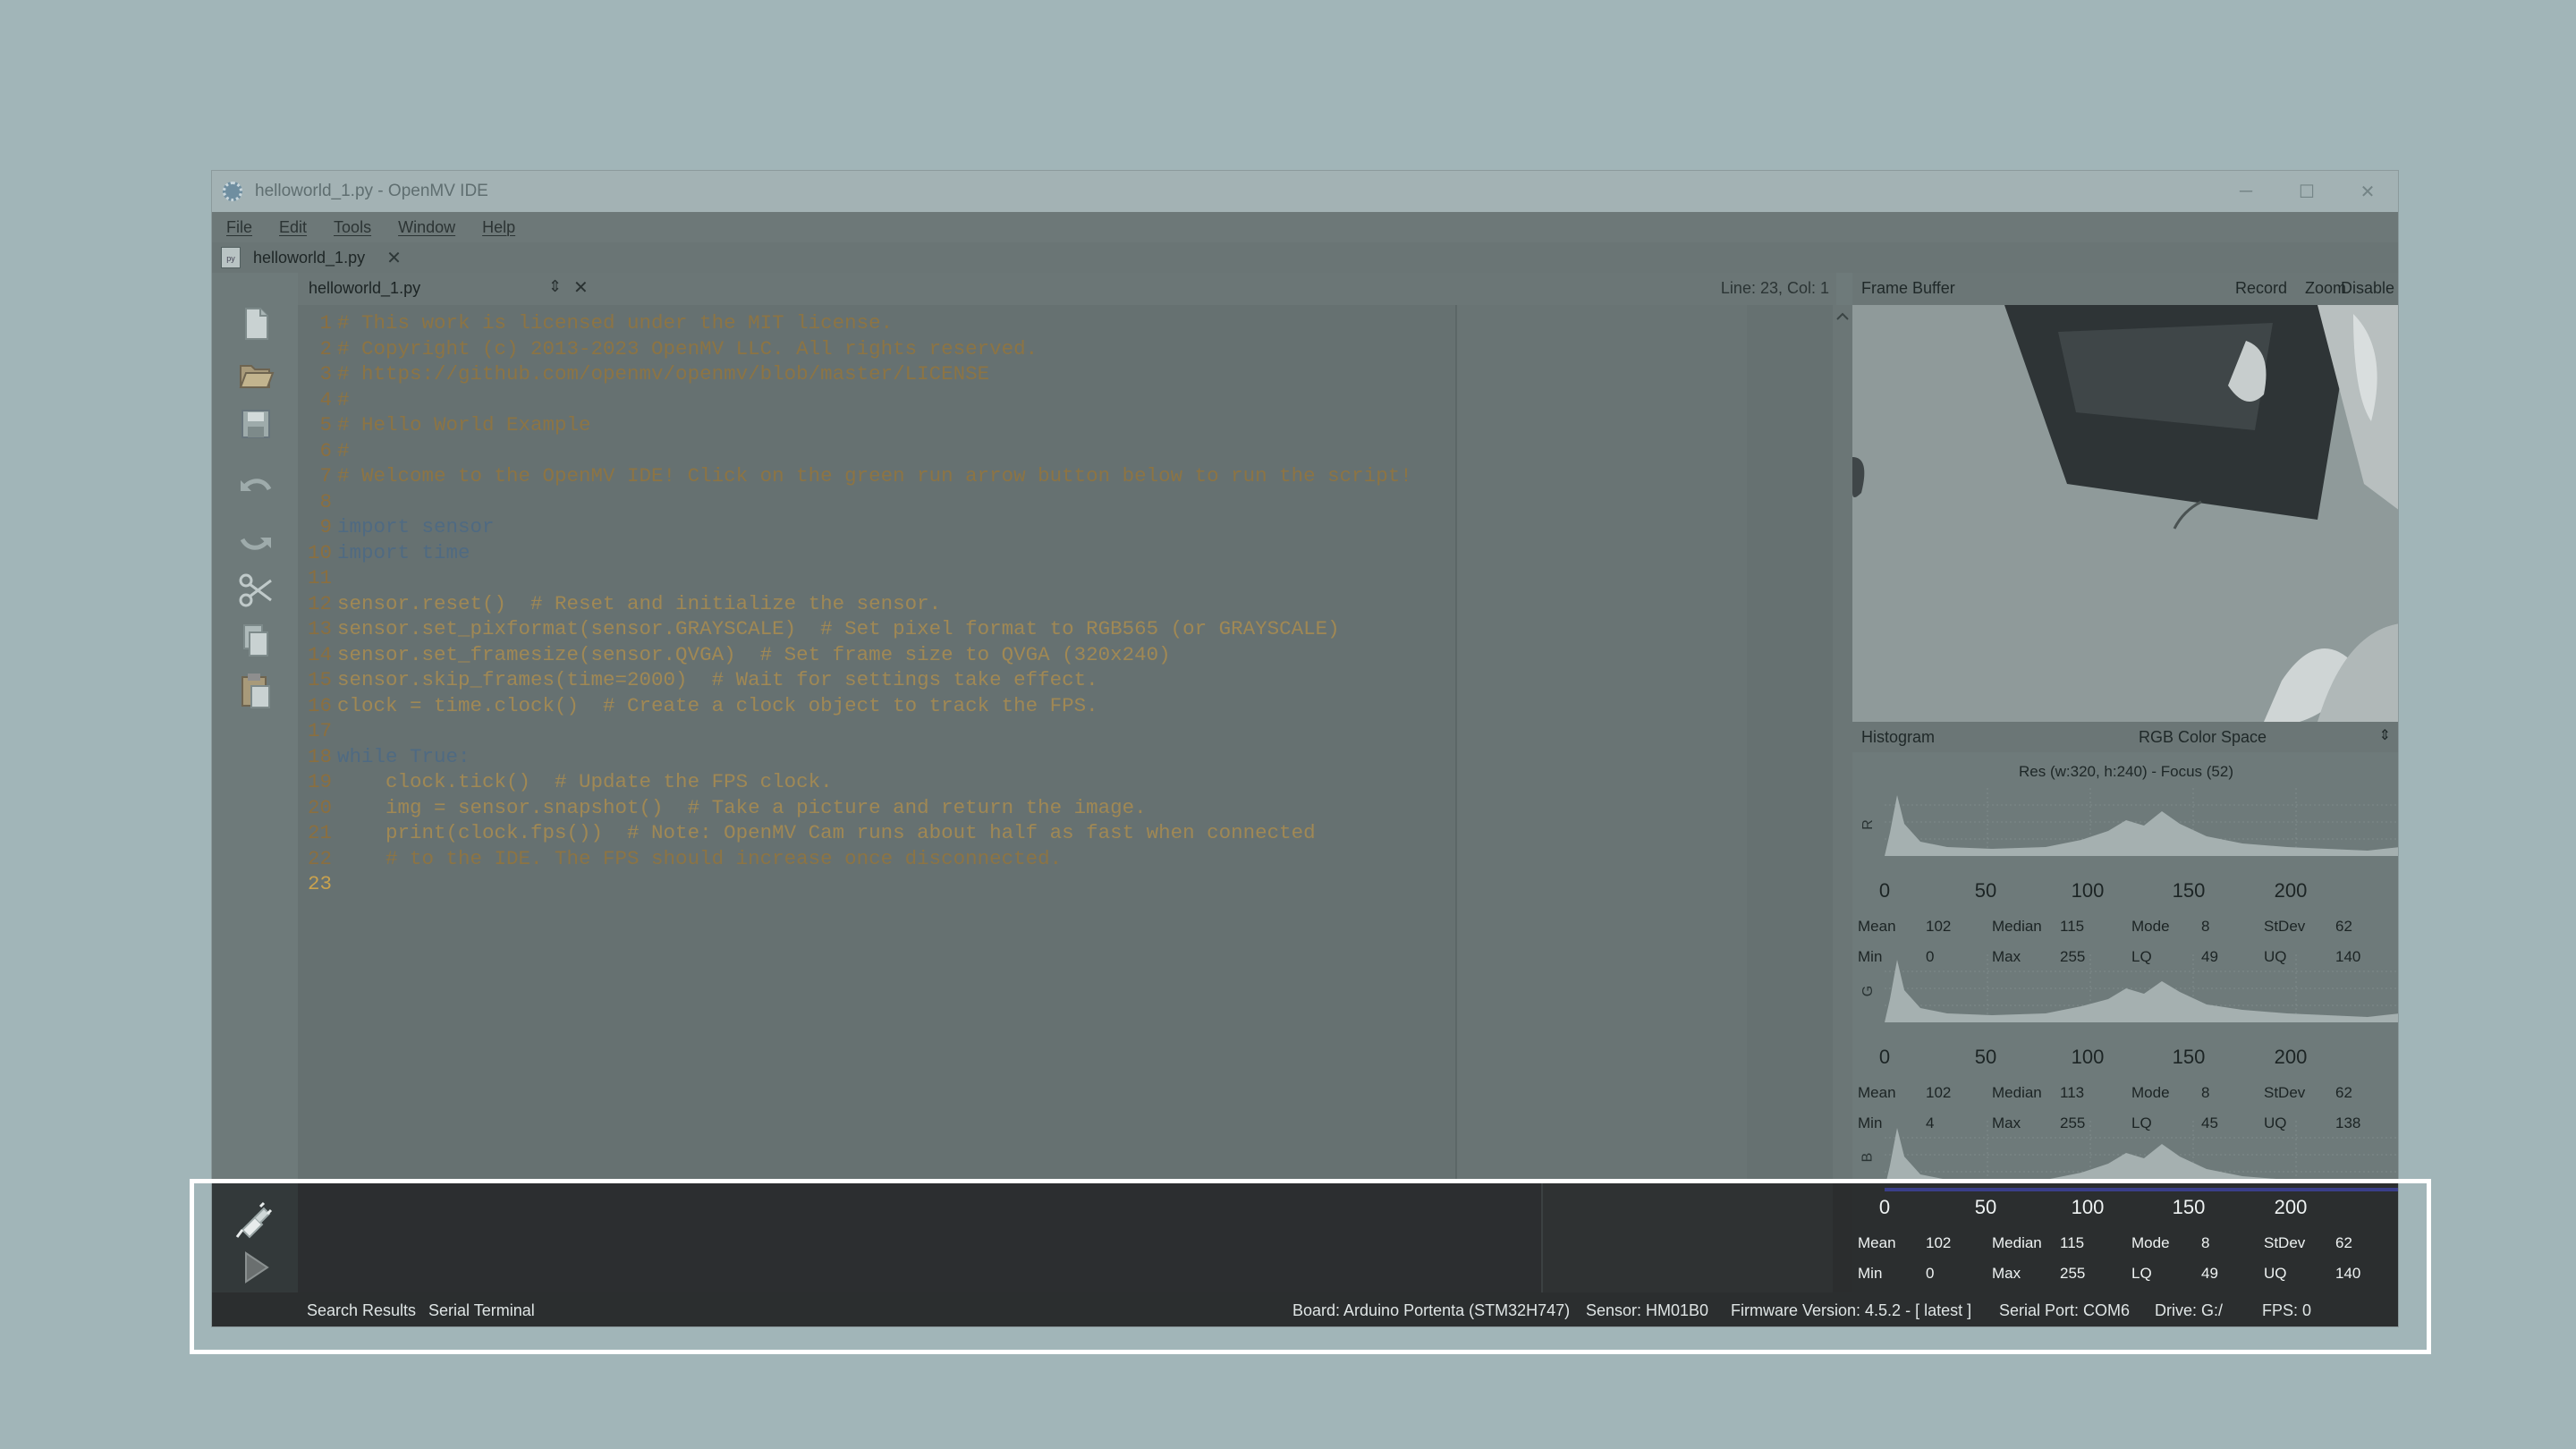 The image size is (2576, 1449). I want to click on line-number: 8, so click(325, 501).